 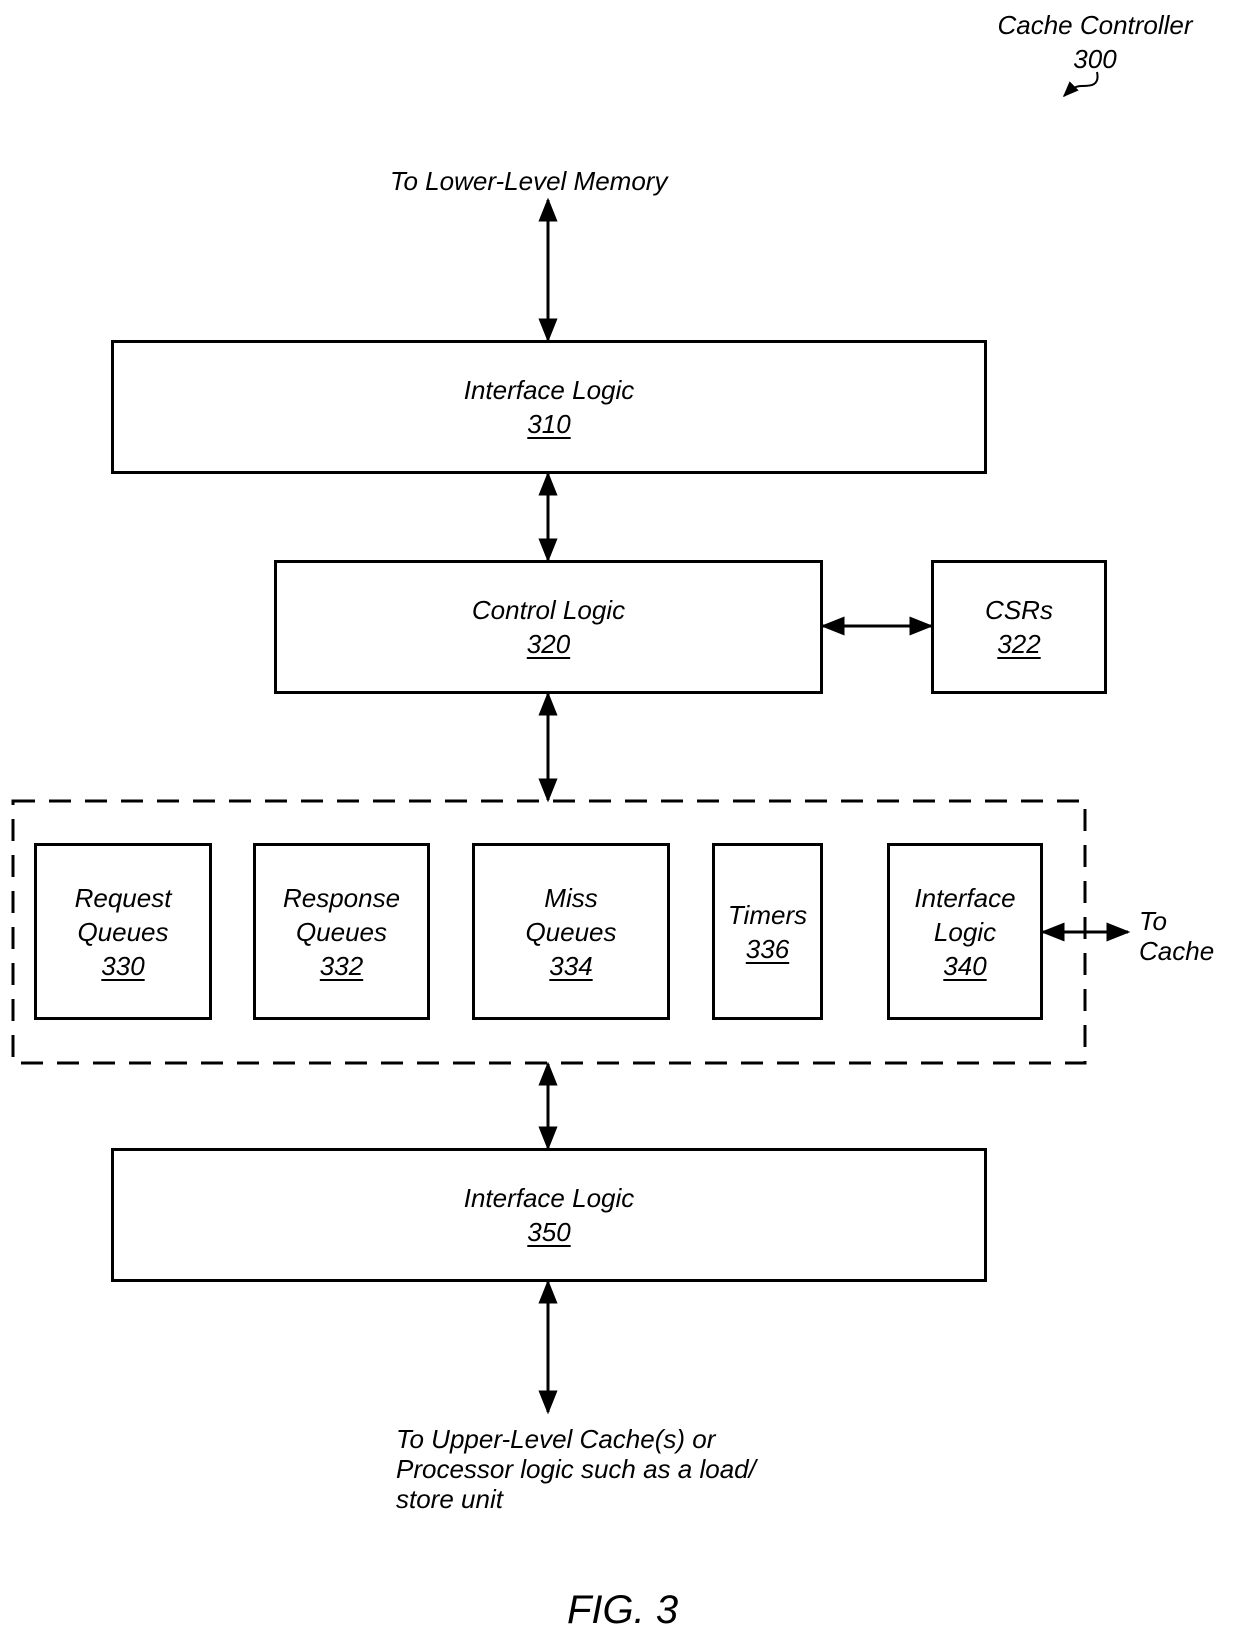 What do you see at coordinates (548, 644) in the screenshot?
I see `block-ref: 320` at bounding box center [548, 644].